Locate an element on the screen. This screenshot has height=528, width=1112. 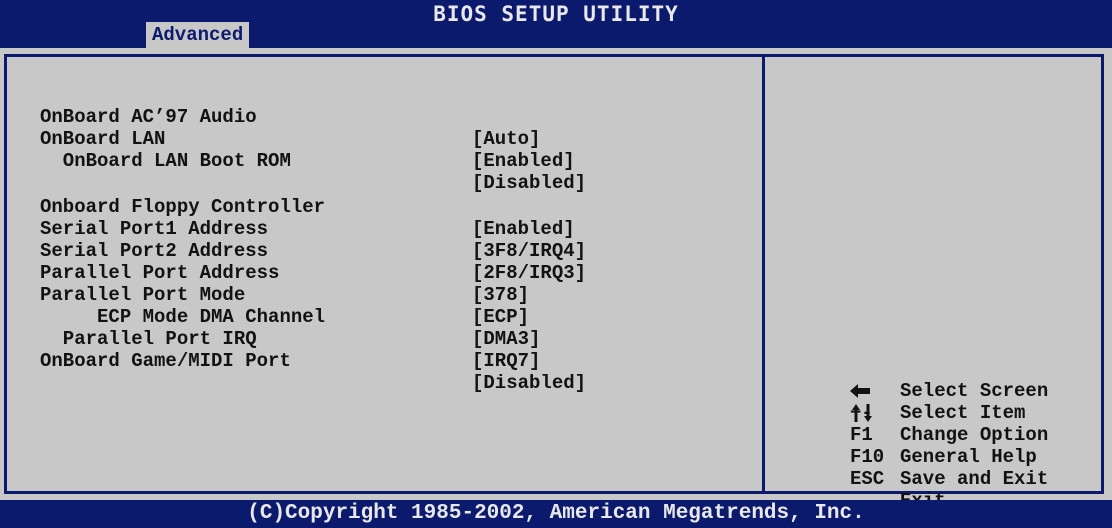
setting-value: [Enabled] is located at coordinates (523, 161).